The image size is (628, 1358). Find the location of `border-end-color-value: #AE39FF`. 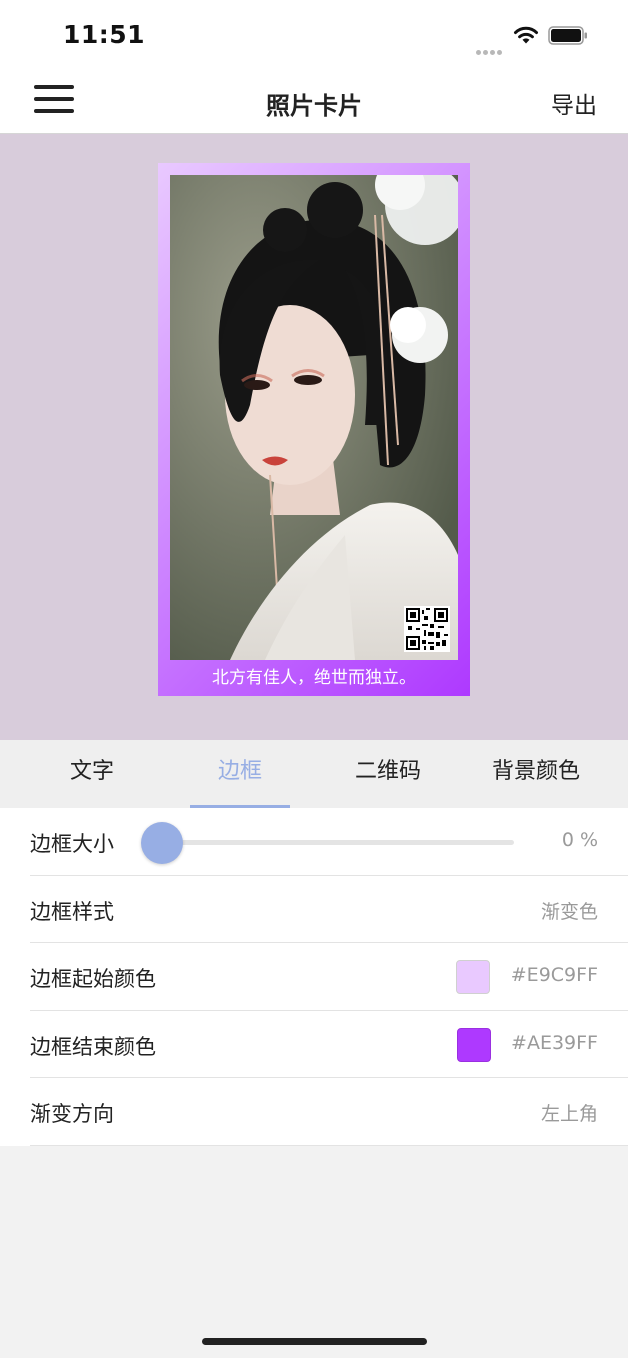

border-end-color-value: #AE39FF is located at coordinates (554, 1042).